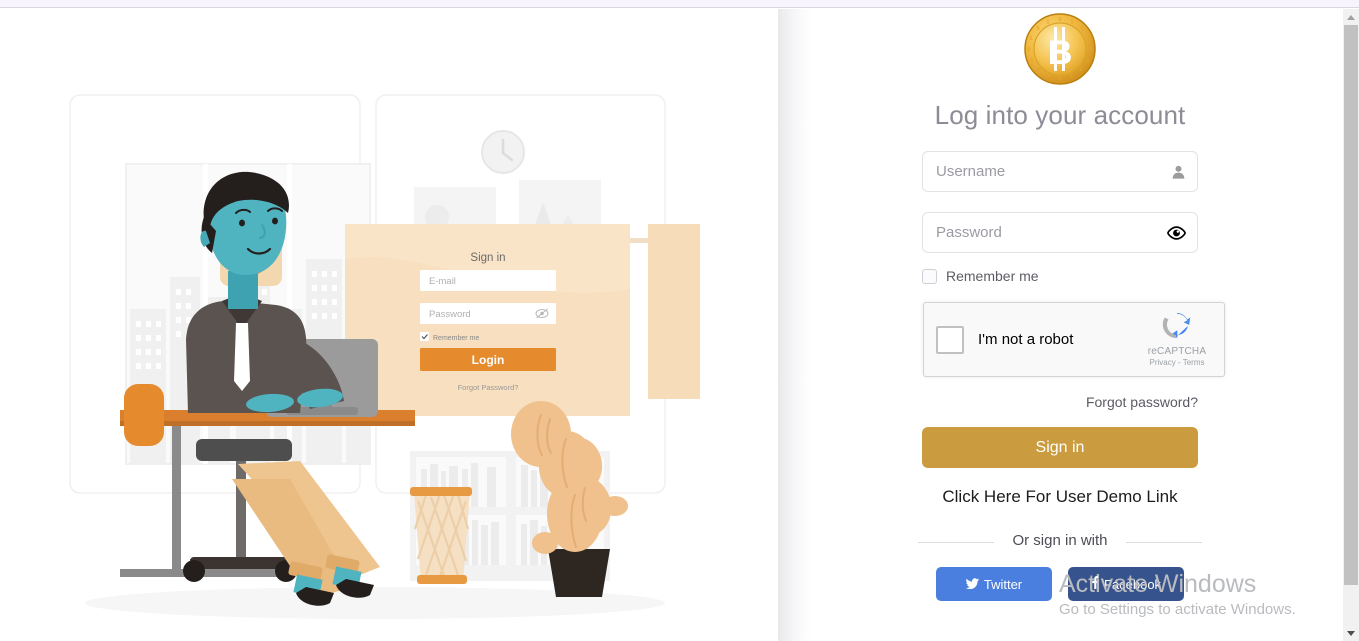 This screenshot has width=1359, height=641. I want to click on password-field-wrap, so click(1060, 233).